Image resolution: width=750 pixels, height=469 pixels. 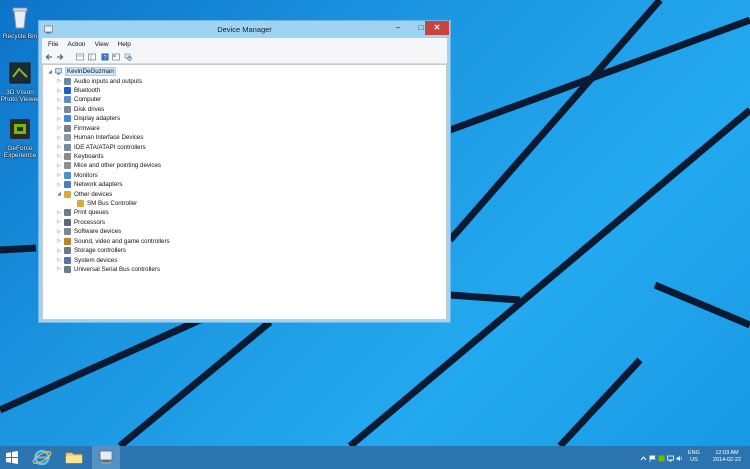 I want to click on tree-item-label: Storage controllers, so click(x=100, y=251).